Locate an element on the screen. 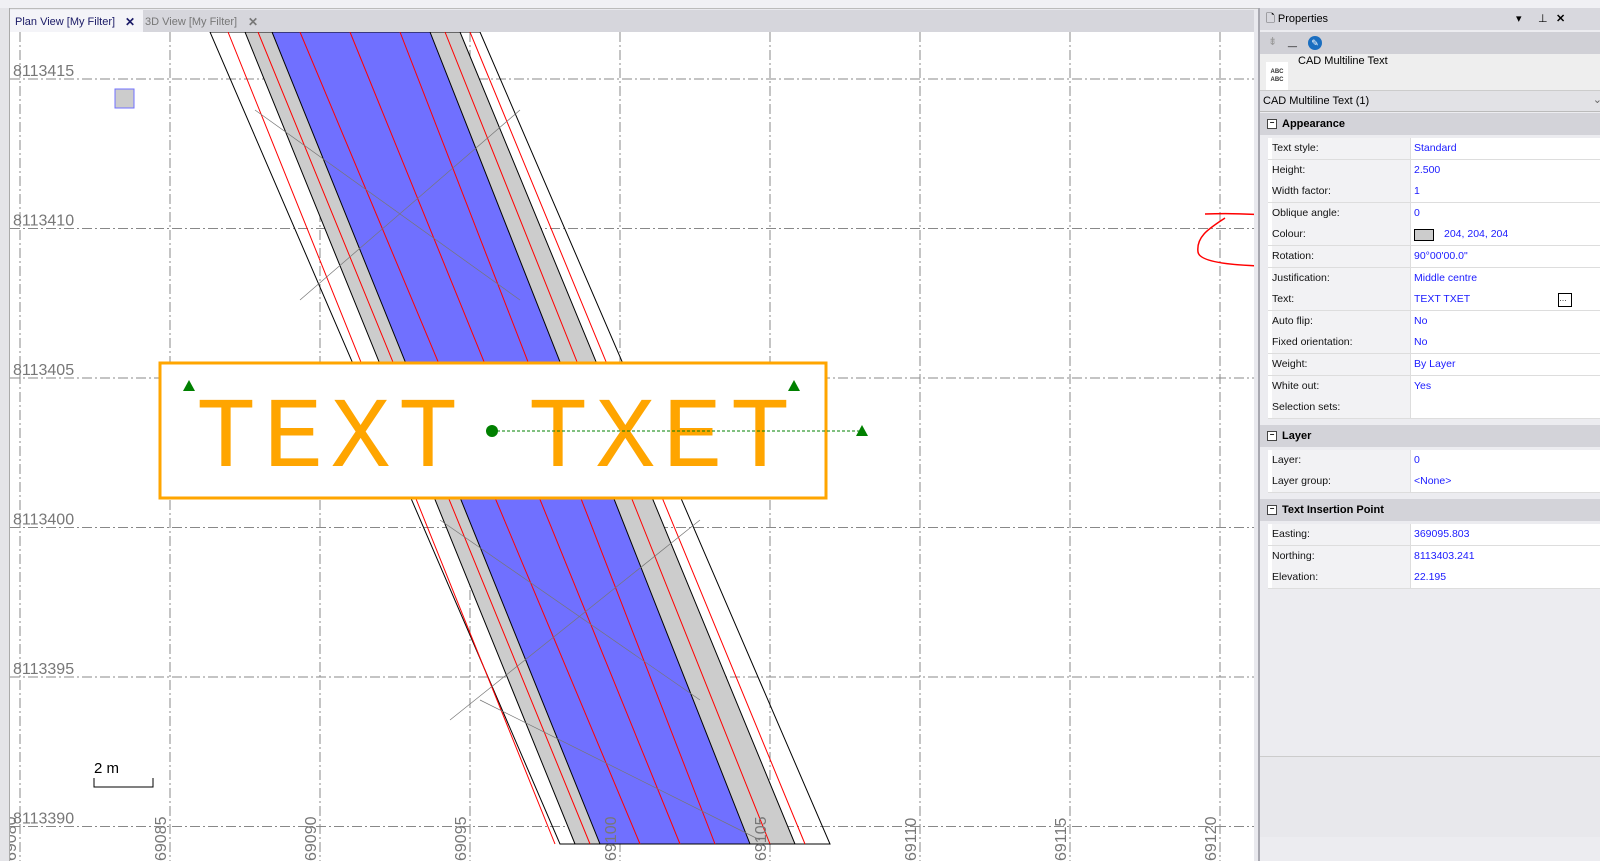 This screenshot has width=1600, height=861. section-header: − Layer is located at coordinates (1430, 435).